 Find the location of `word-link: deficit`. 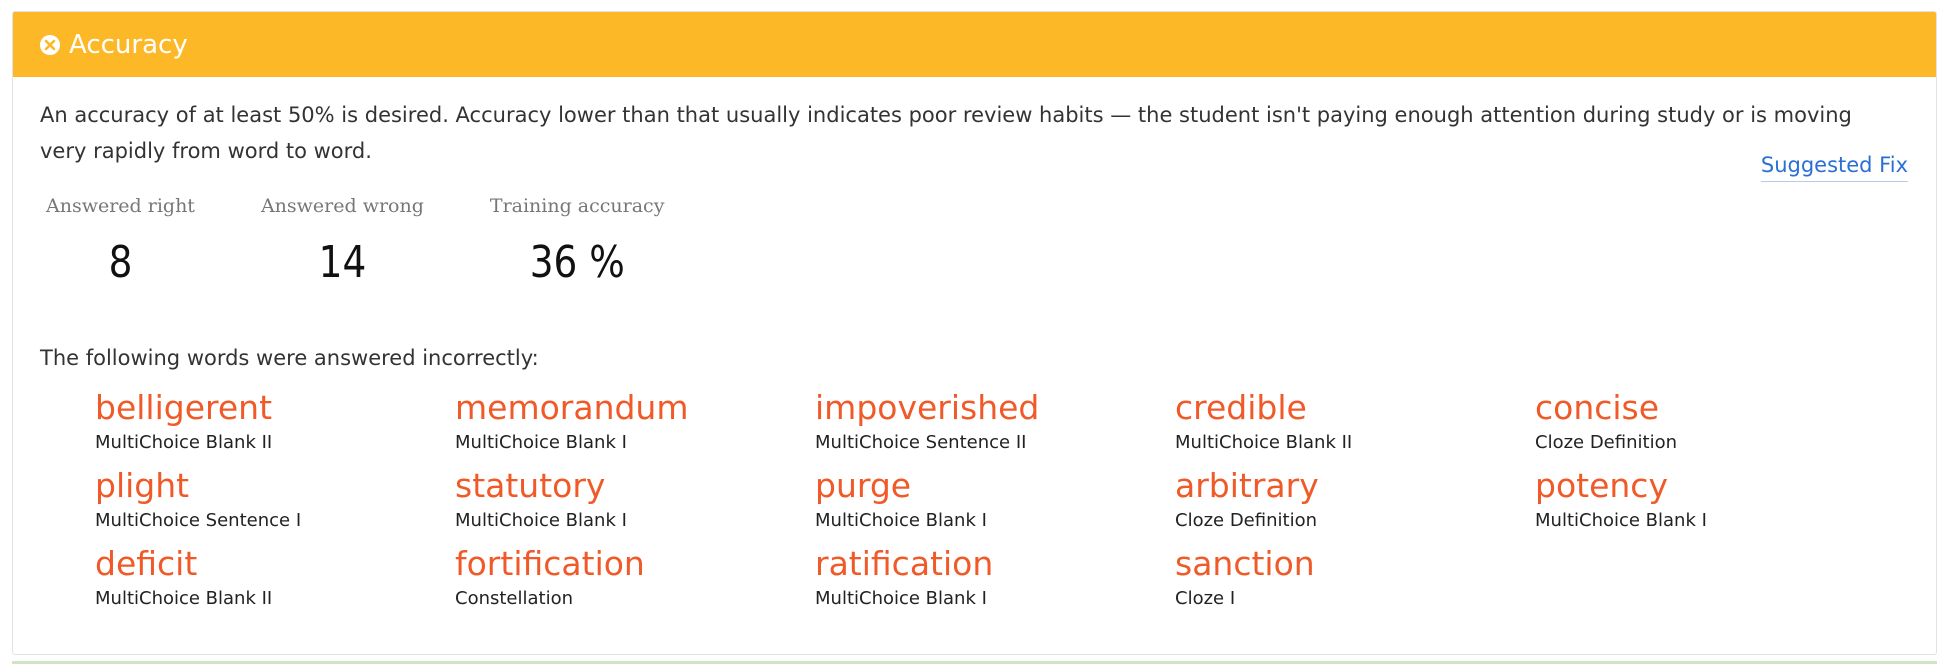

word-link: deficit is located at coordinates (275, 564).